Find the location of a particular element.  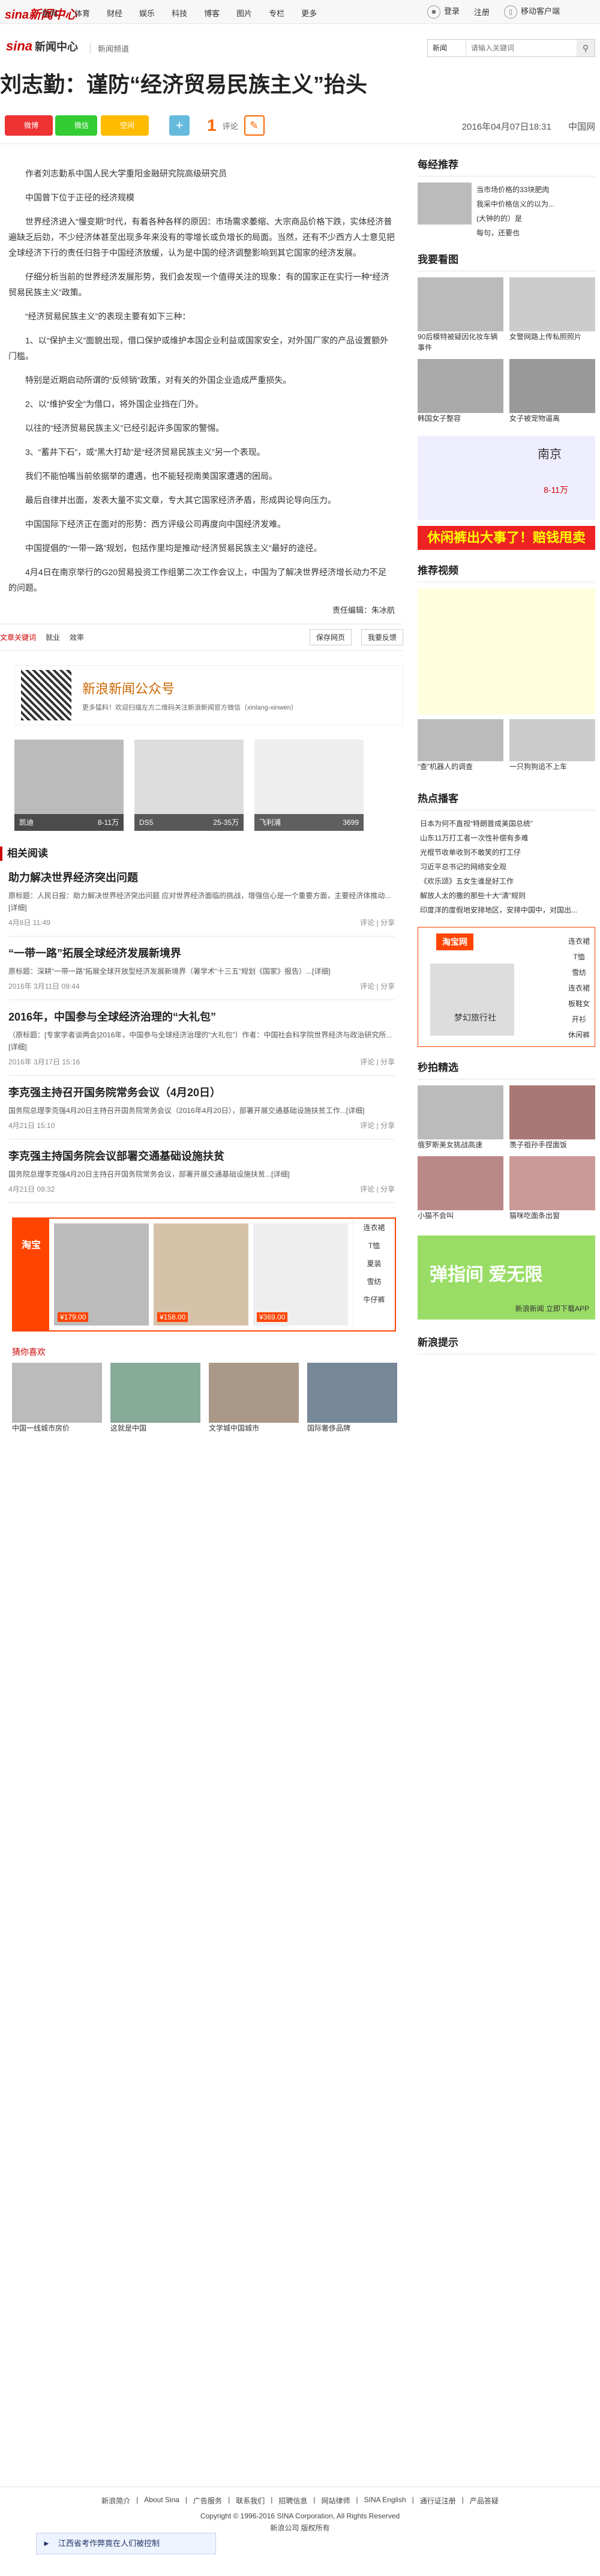

register-link: 注册 is located at coordinates (482, 11).